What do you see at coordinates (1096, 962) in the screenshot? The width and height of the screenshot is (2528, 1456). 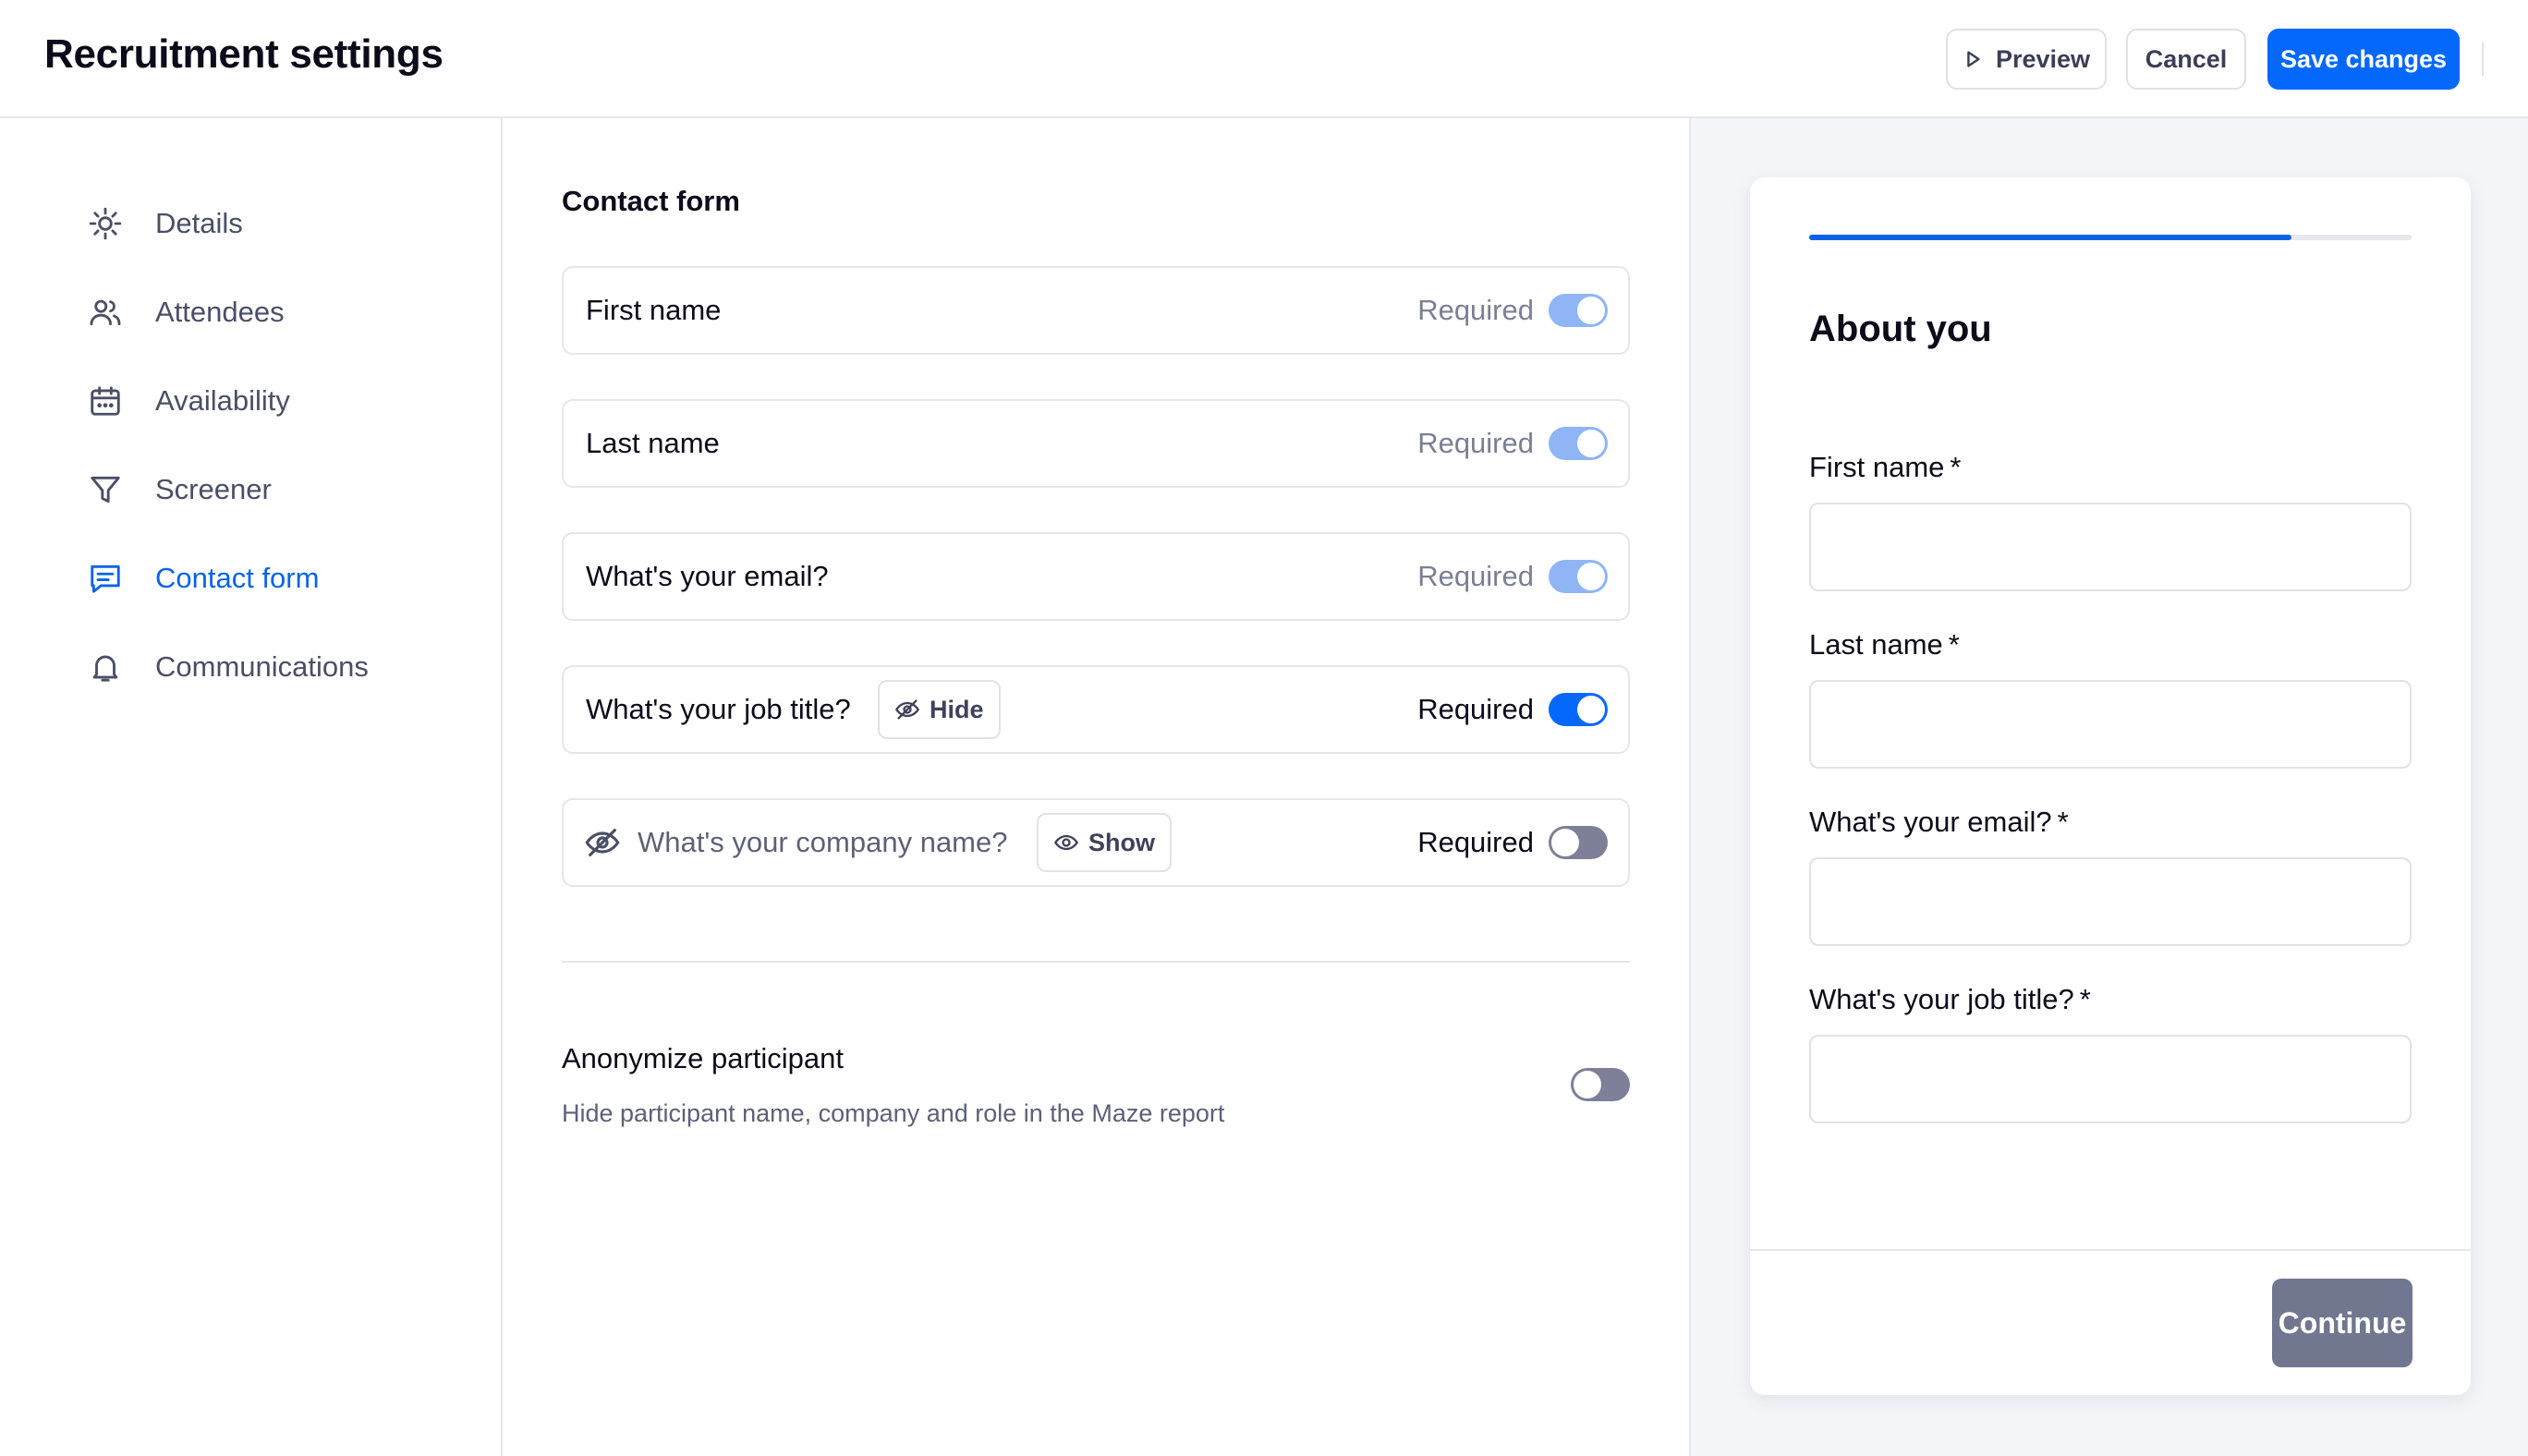 I see `section-divider` at bounding box center [1096, 962].